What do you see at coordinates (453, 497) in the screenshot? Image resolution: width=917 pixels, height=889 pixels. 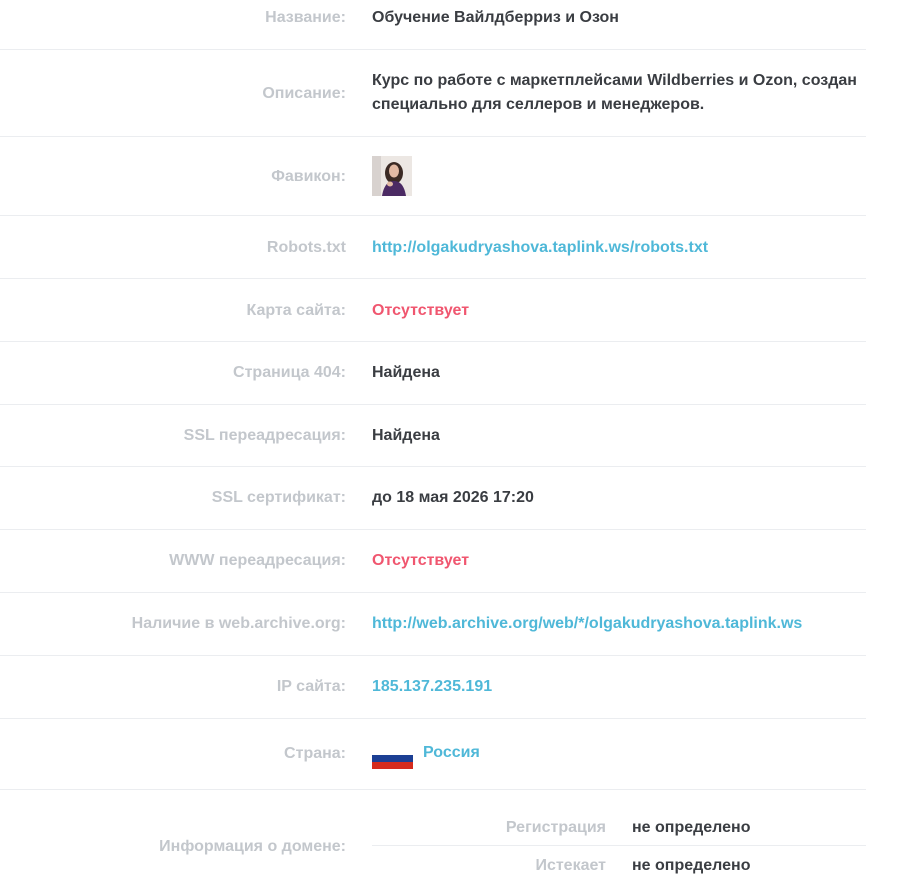 I see `ssl-cert-value: до 18 мая 2026 17:20` at bounding box center [453, 497].